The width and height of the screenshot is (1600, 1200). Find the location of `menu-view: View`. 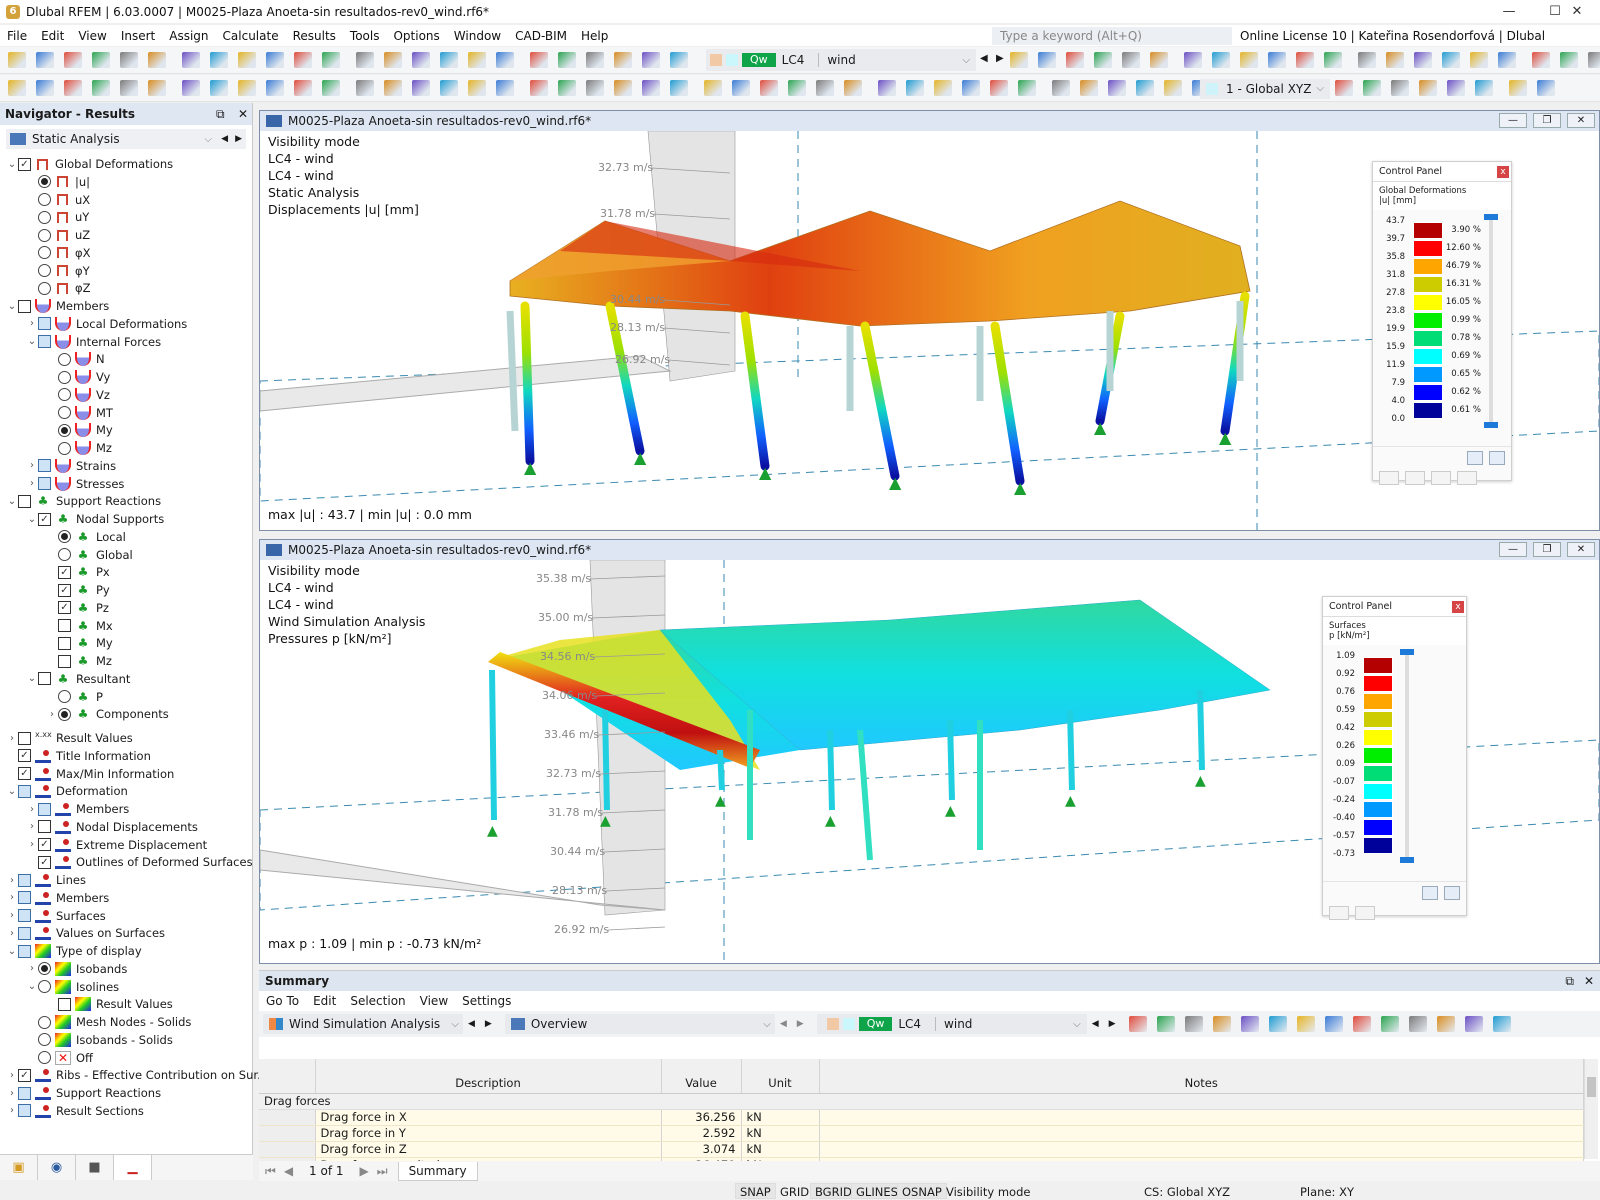

menu-view: View is located at coordinates (92, 36).